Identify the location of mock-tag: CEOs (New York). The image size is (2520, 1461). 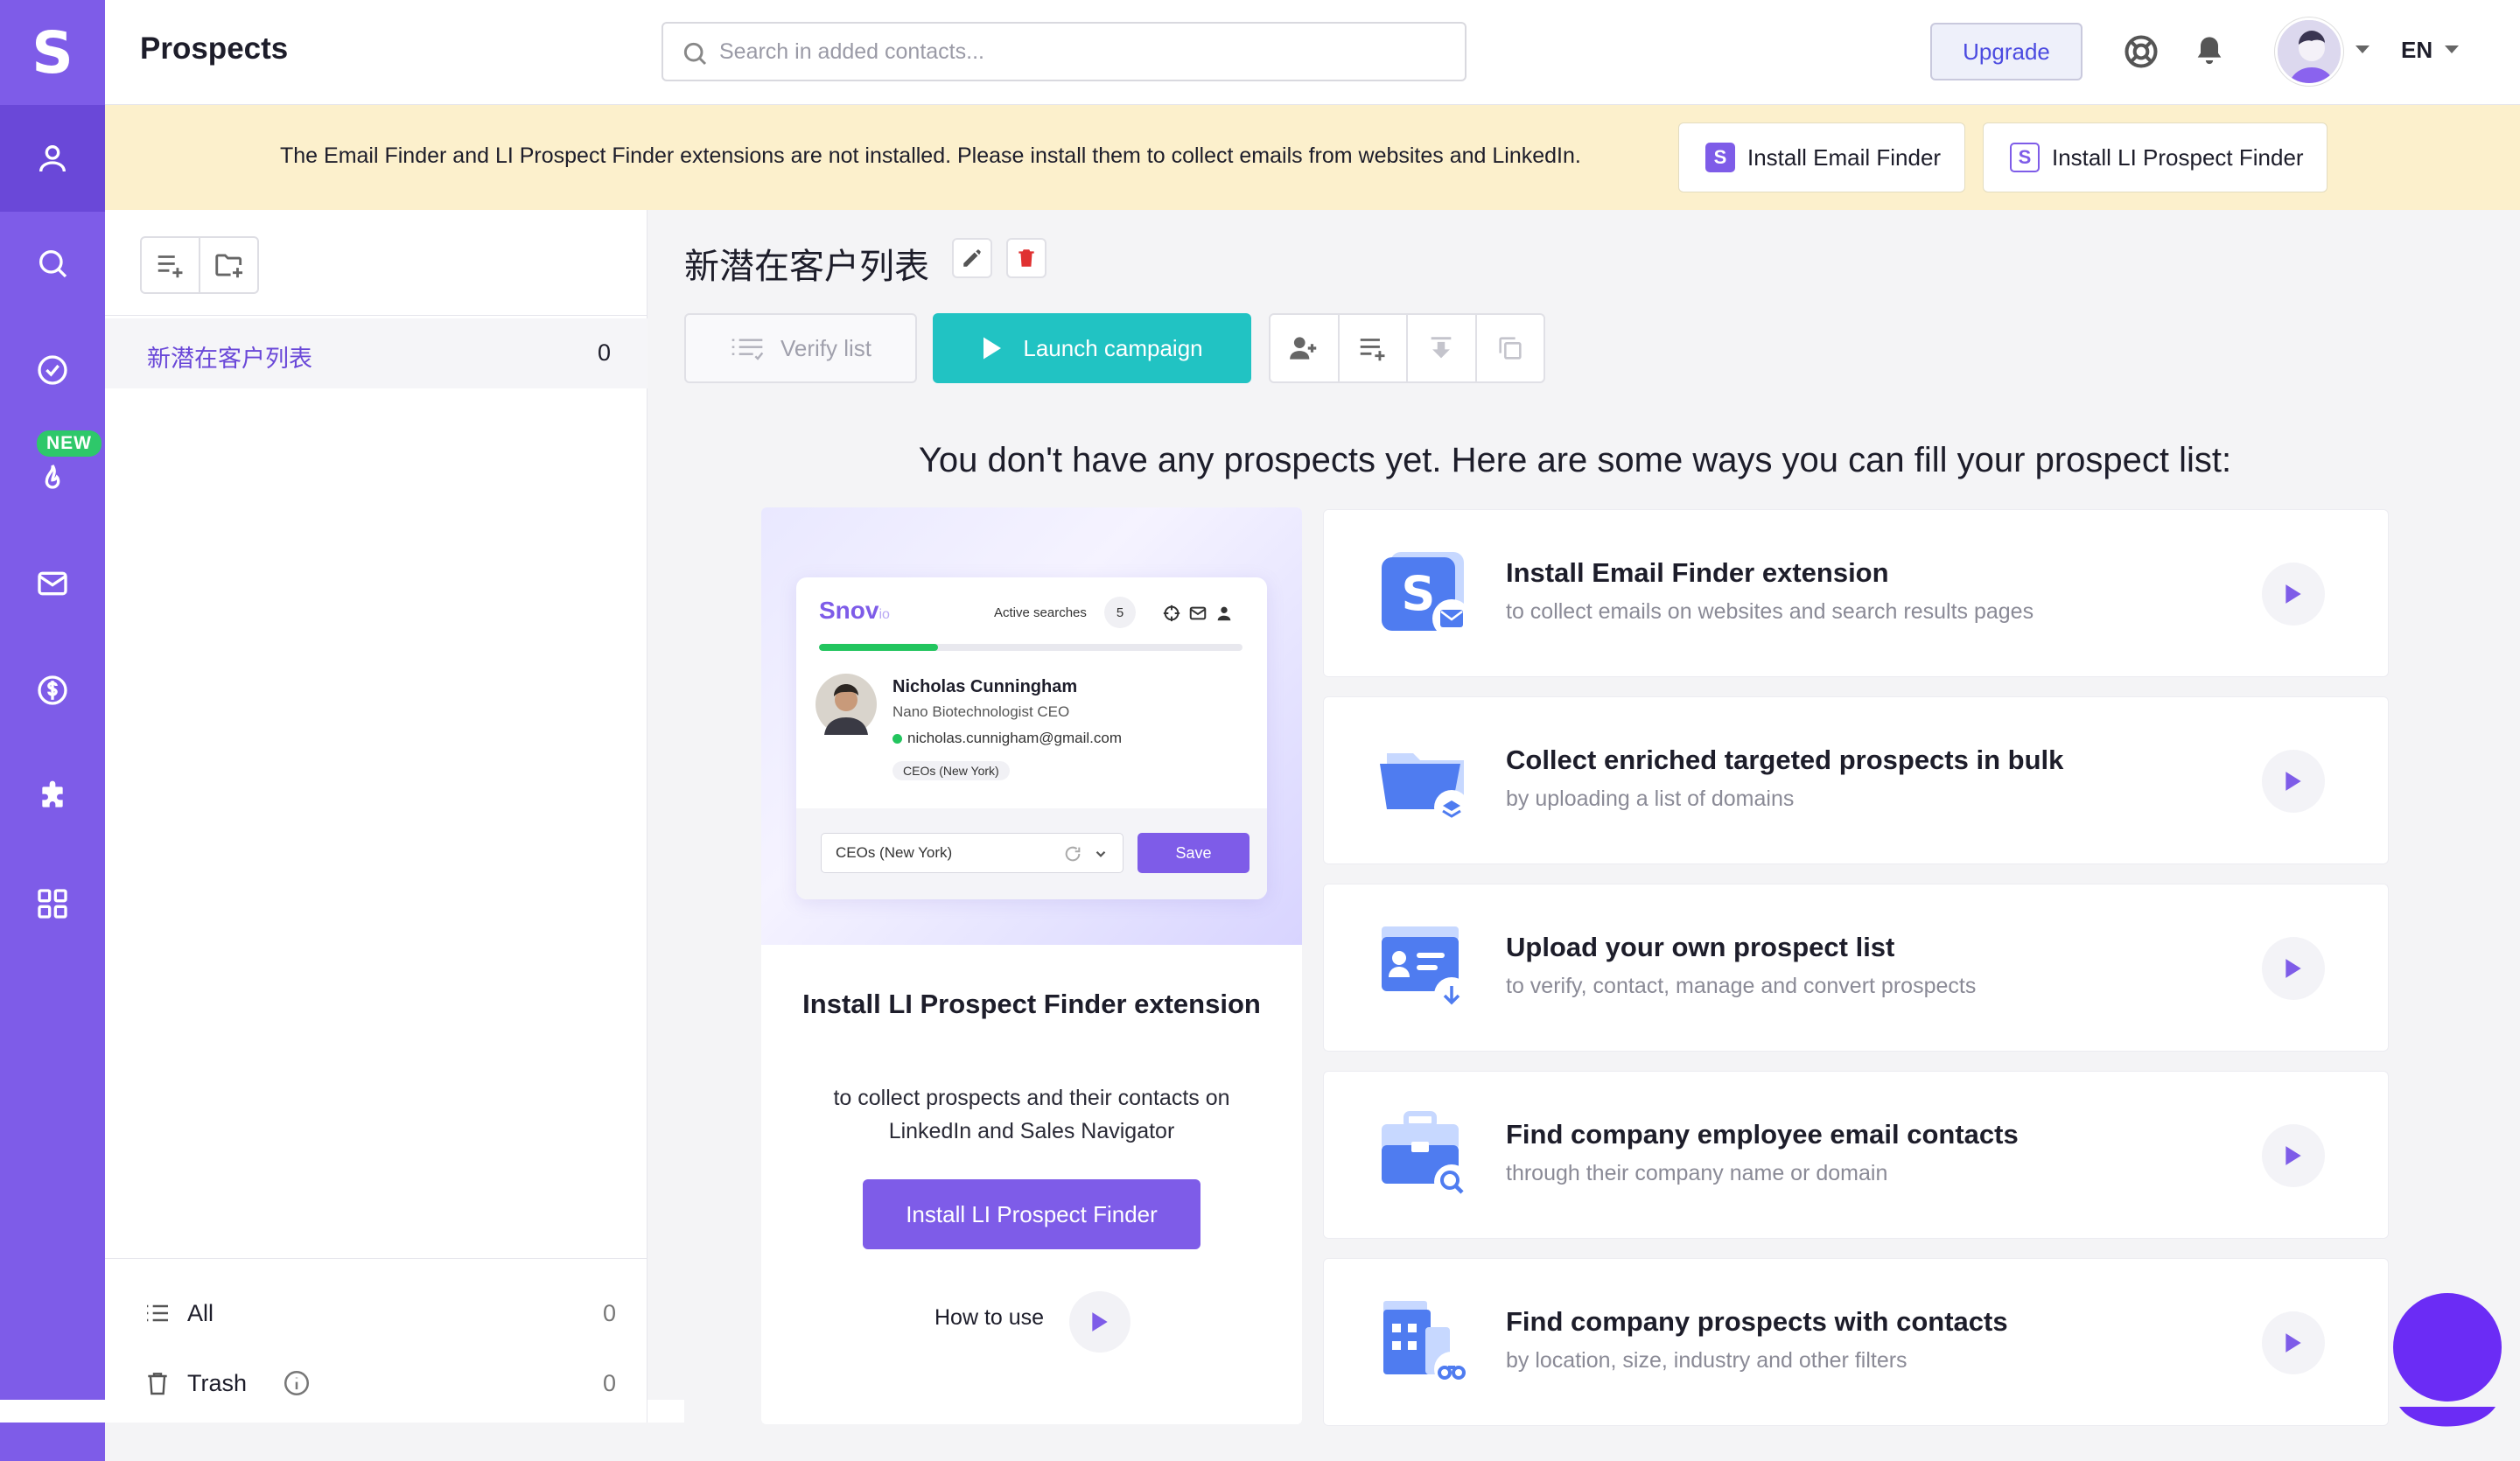
(951, 770).